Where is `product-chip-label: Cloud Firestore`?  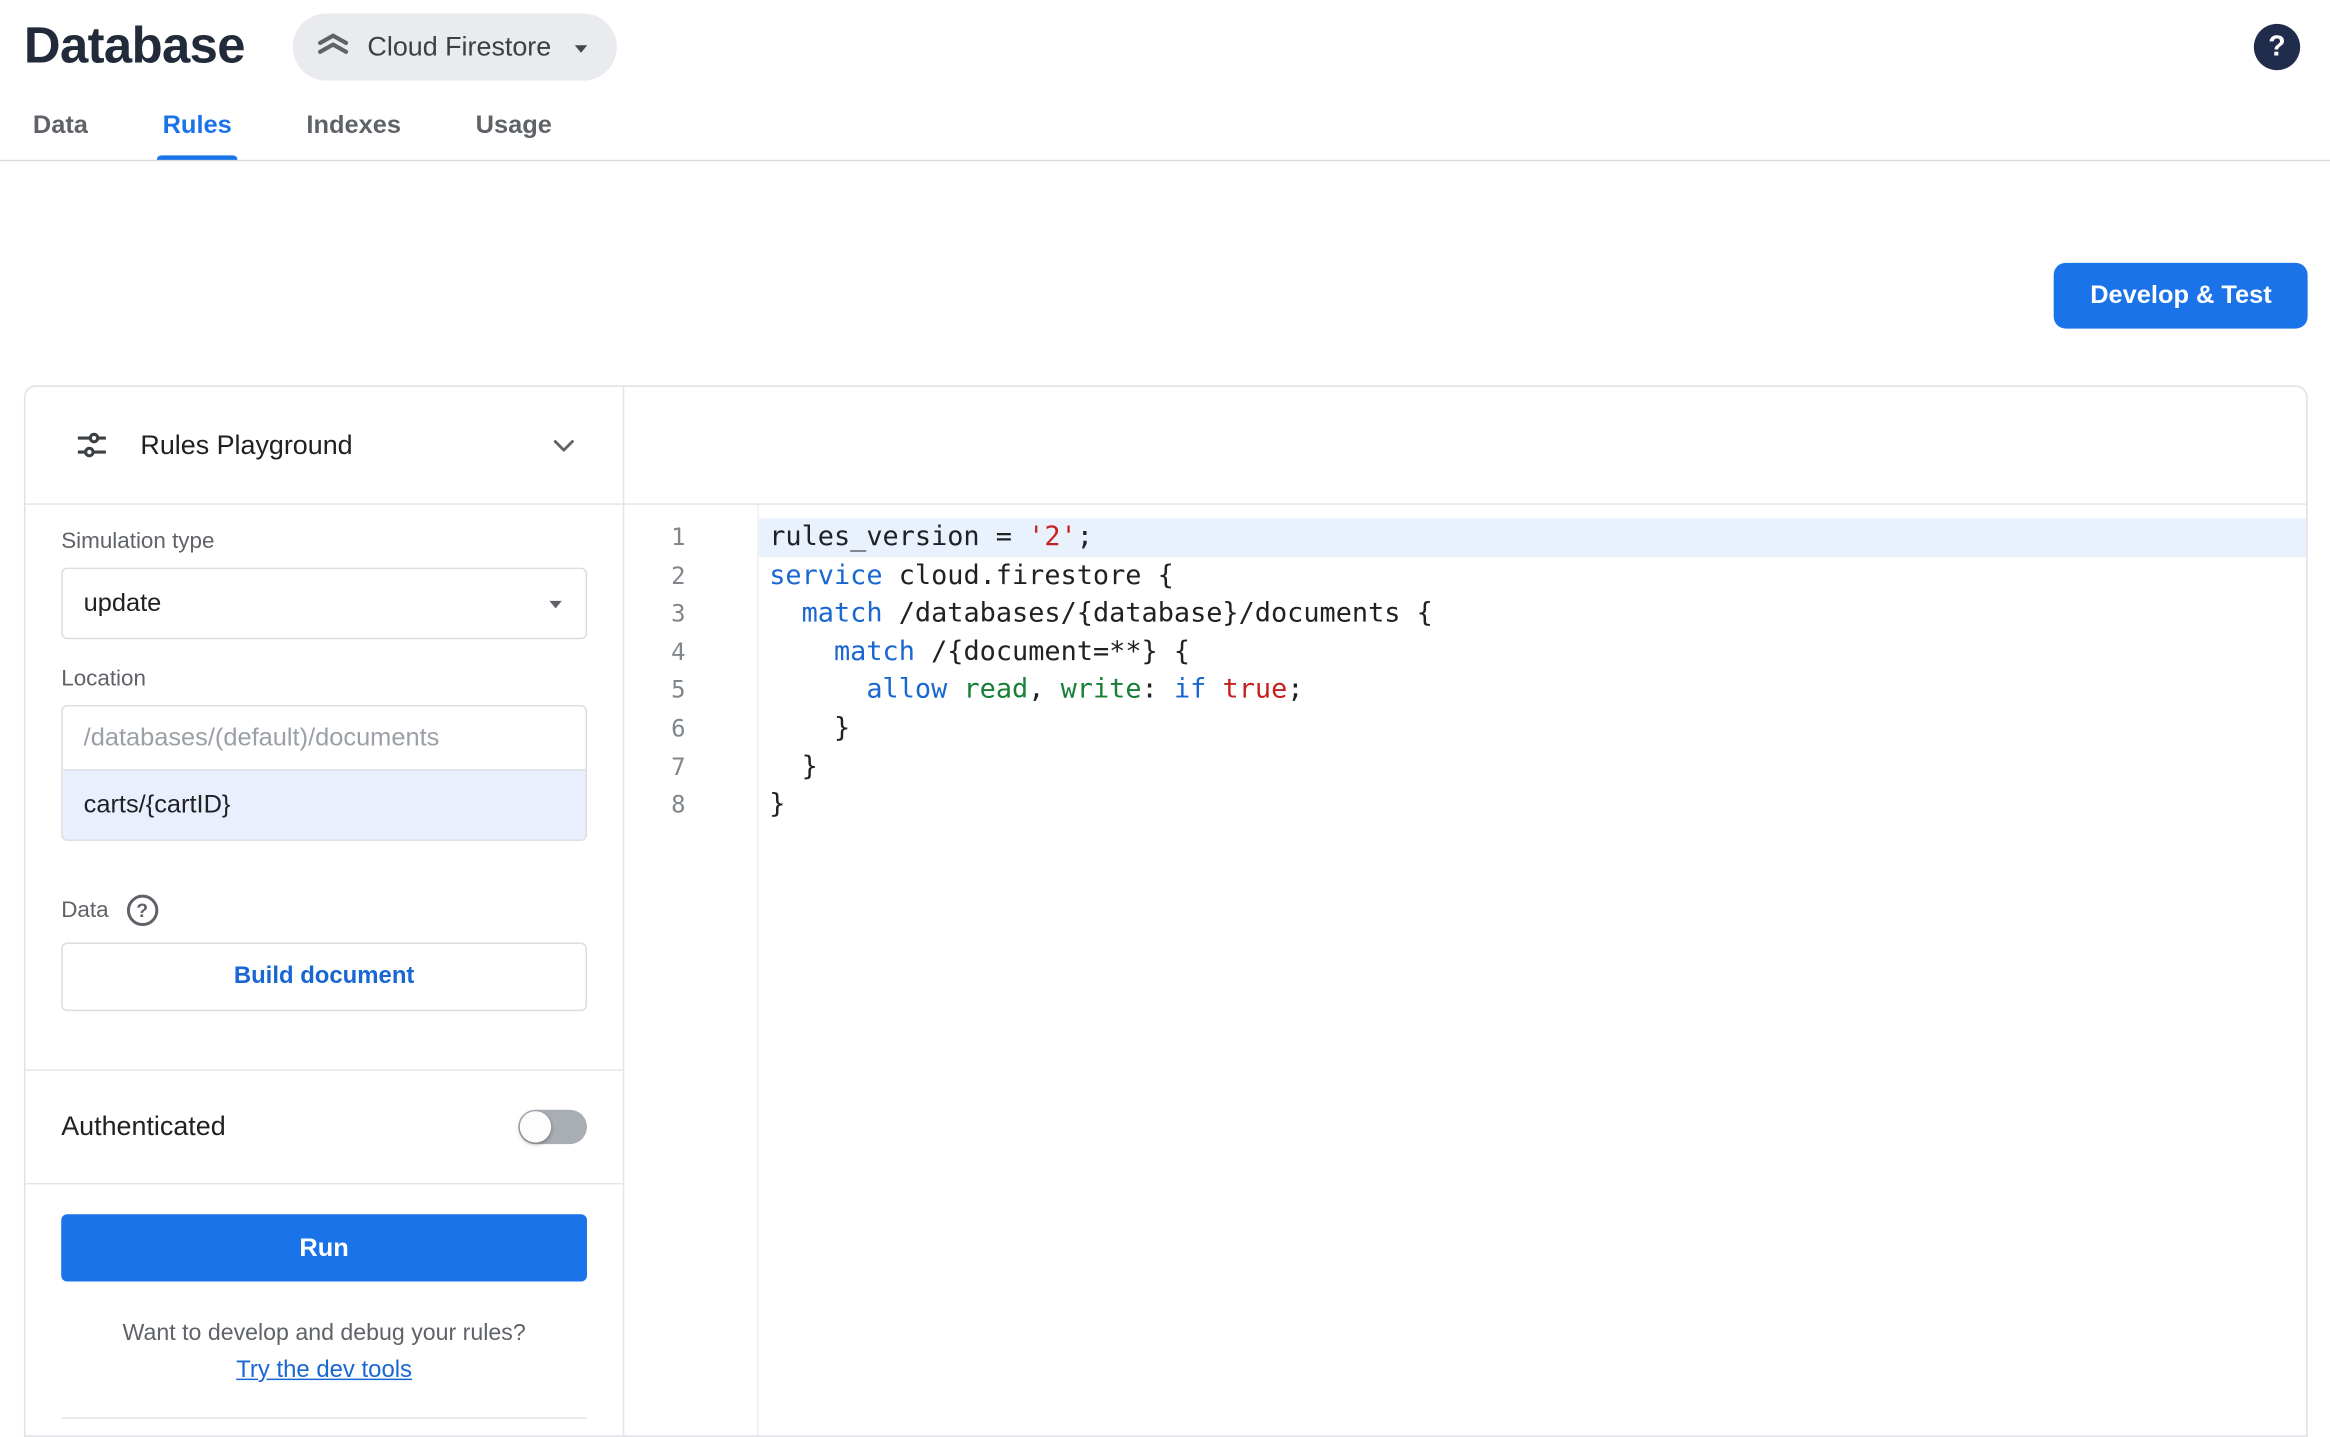
product-chip-label: Cloud Firestore is located at coordinates (459, 46).